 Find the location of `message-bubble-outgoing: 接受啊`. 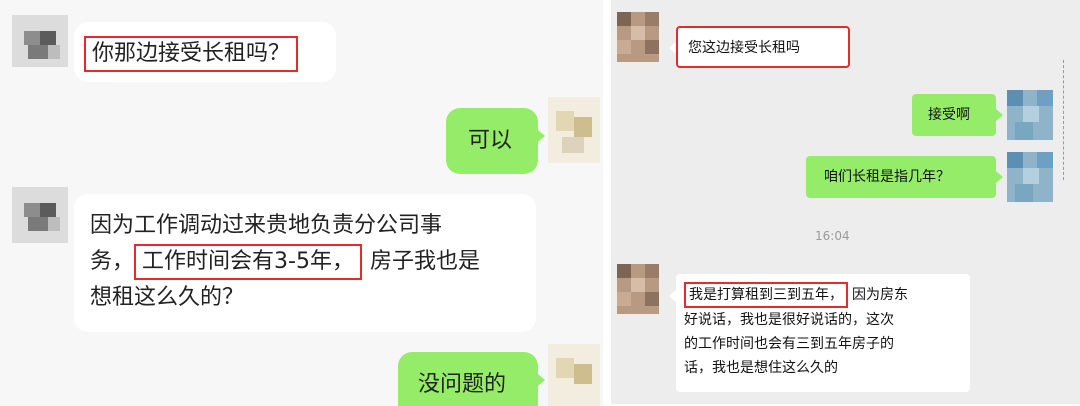

message-bubble-outgoing: 接受啊 is located at coordinates (954, 115).